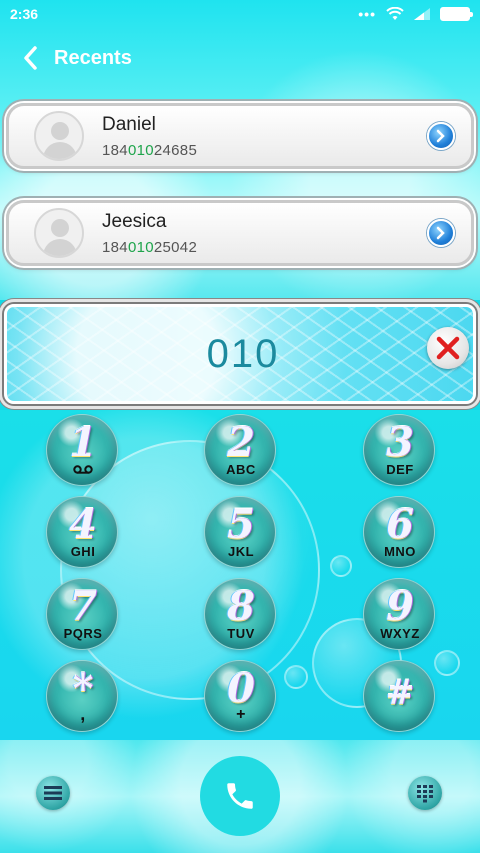  Describe the element at coordinates (400, 633) in the screenshot. I see `key-letters: WXYZ` at that location.